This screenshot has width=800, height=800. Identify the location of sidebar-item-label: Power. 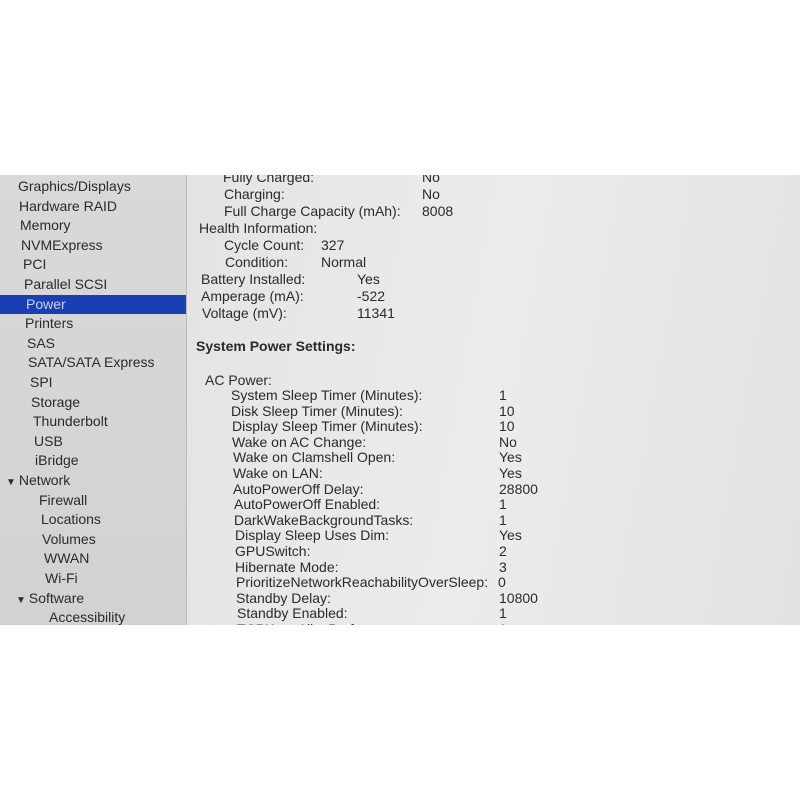
(46, 303).